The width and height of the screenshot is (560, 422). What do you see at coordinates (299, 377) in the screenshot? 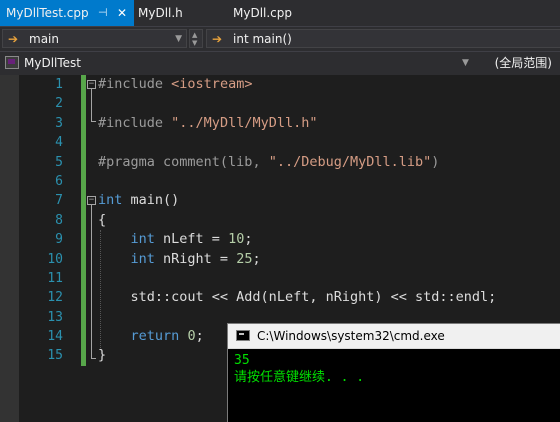
I see `console-output-line: 请按任意键继续. . .` at bounding box center [299, 377].